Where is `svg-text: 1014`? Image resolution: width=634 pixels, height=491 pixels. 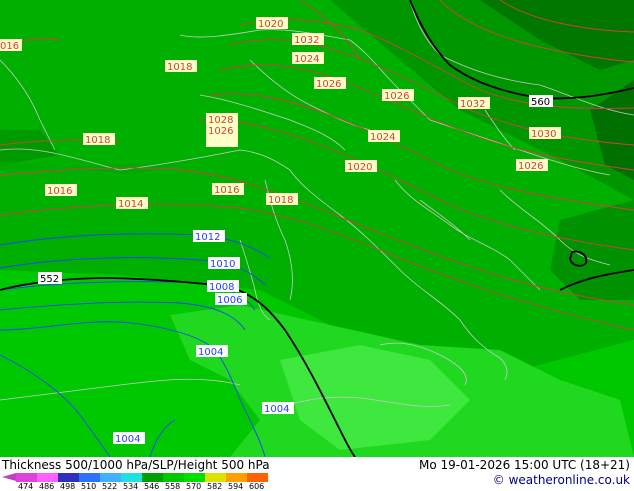
svg-text: 1014 is located at coordinates (130, 204).